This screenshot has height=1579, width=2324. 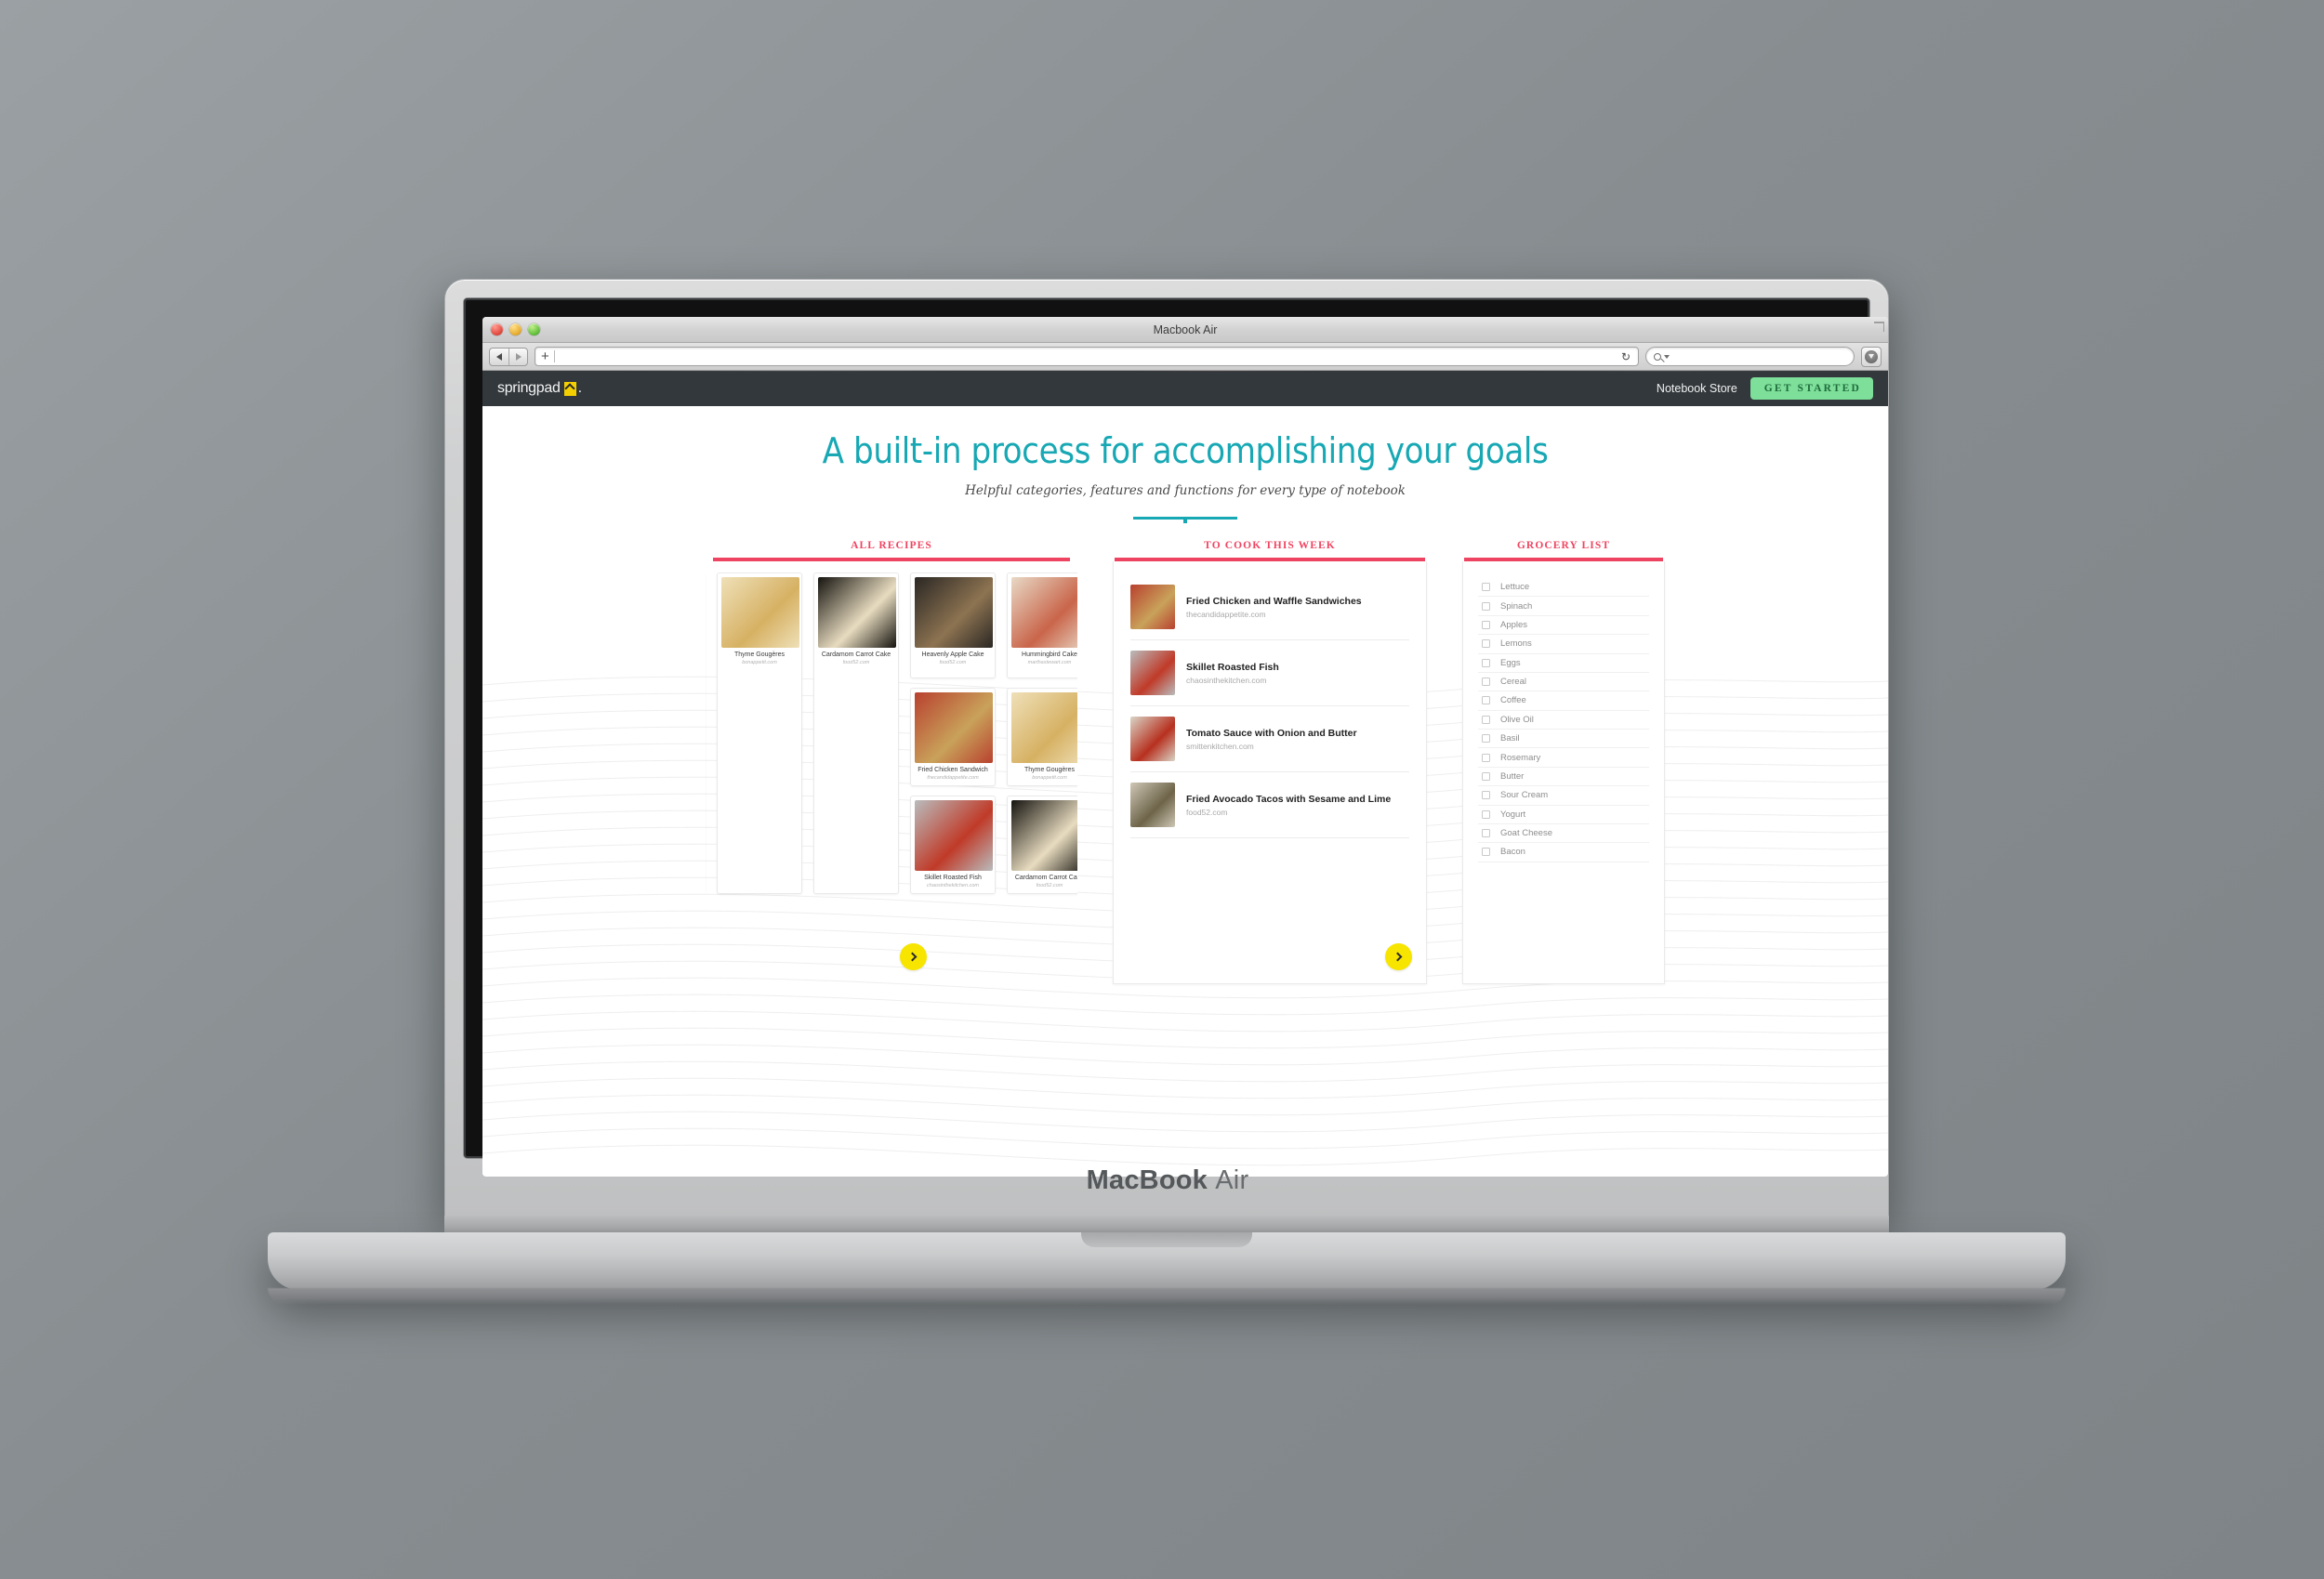 What do you see at coordinates (1512, 776) in the screenshot?
I see `grocery-item-label: Butter` at bounding box center [1512, 776].